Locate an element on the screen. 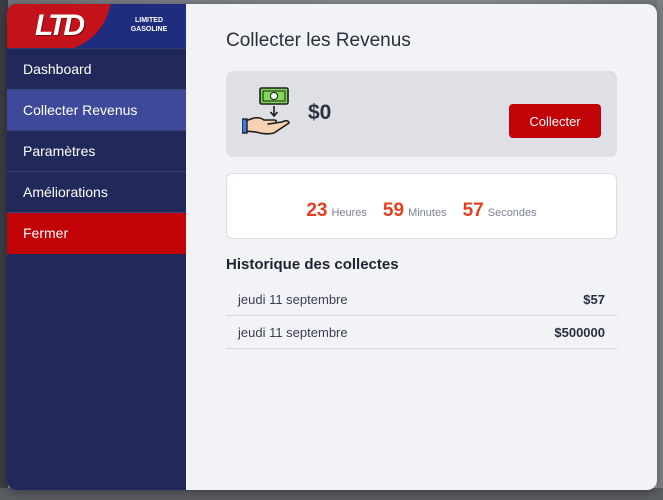  timer-seconds-value: 57 is located at coordinates (473, 210).